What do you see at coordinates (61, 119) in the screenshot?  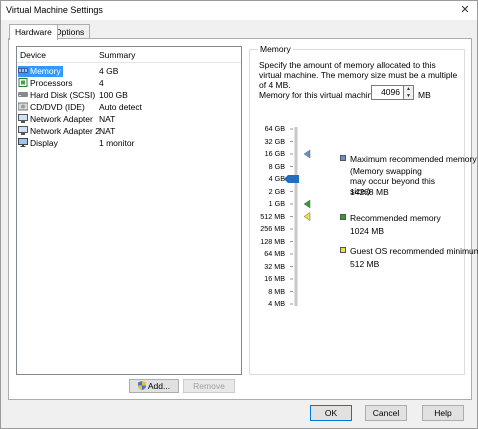 I see `device-name-text: Network Adapter` at bounding box center [61, 119].